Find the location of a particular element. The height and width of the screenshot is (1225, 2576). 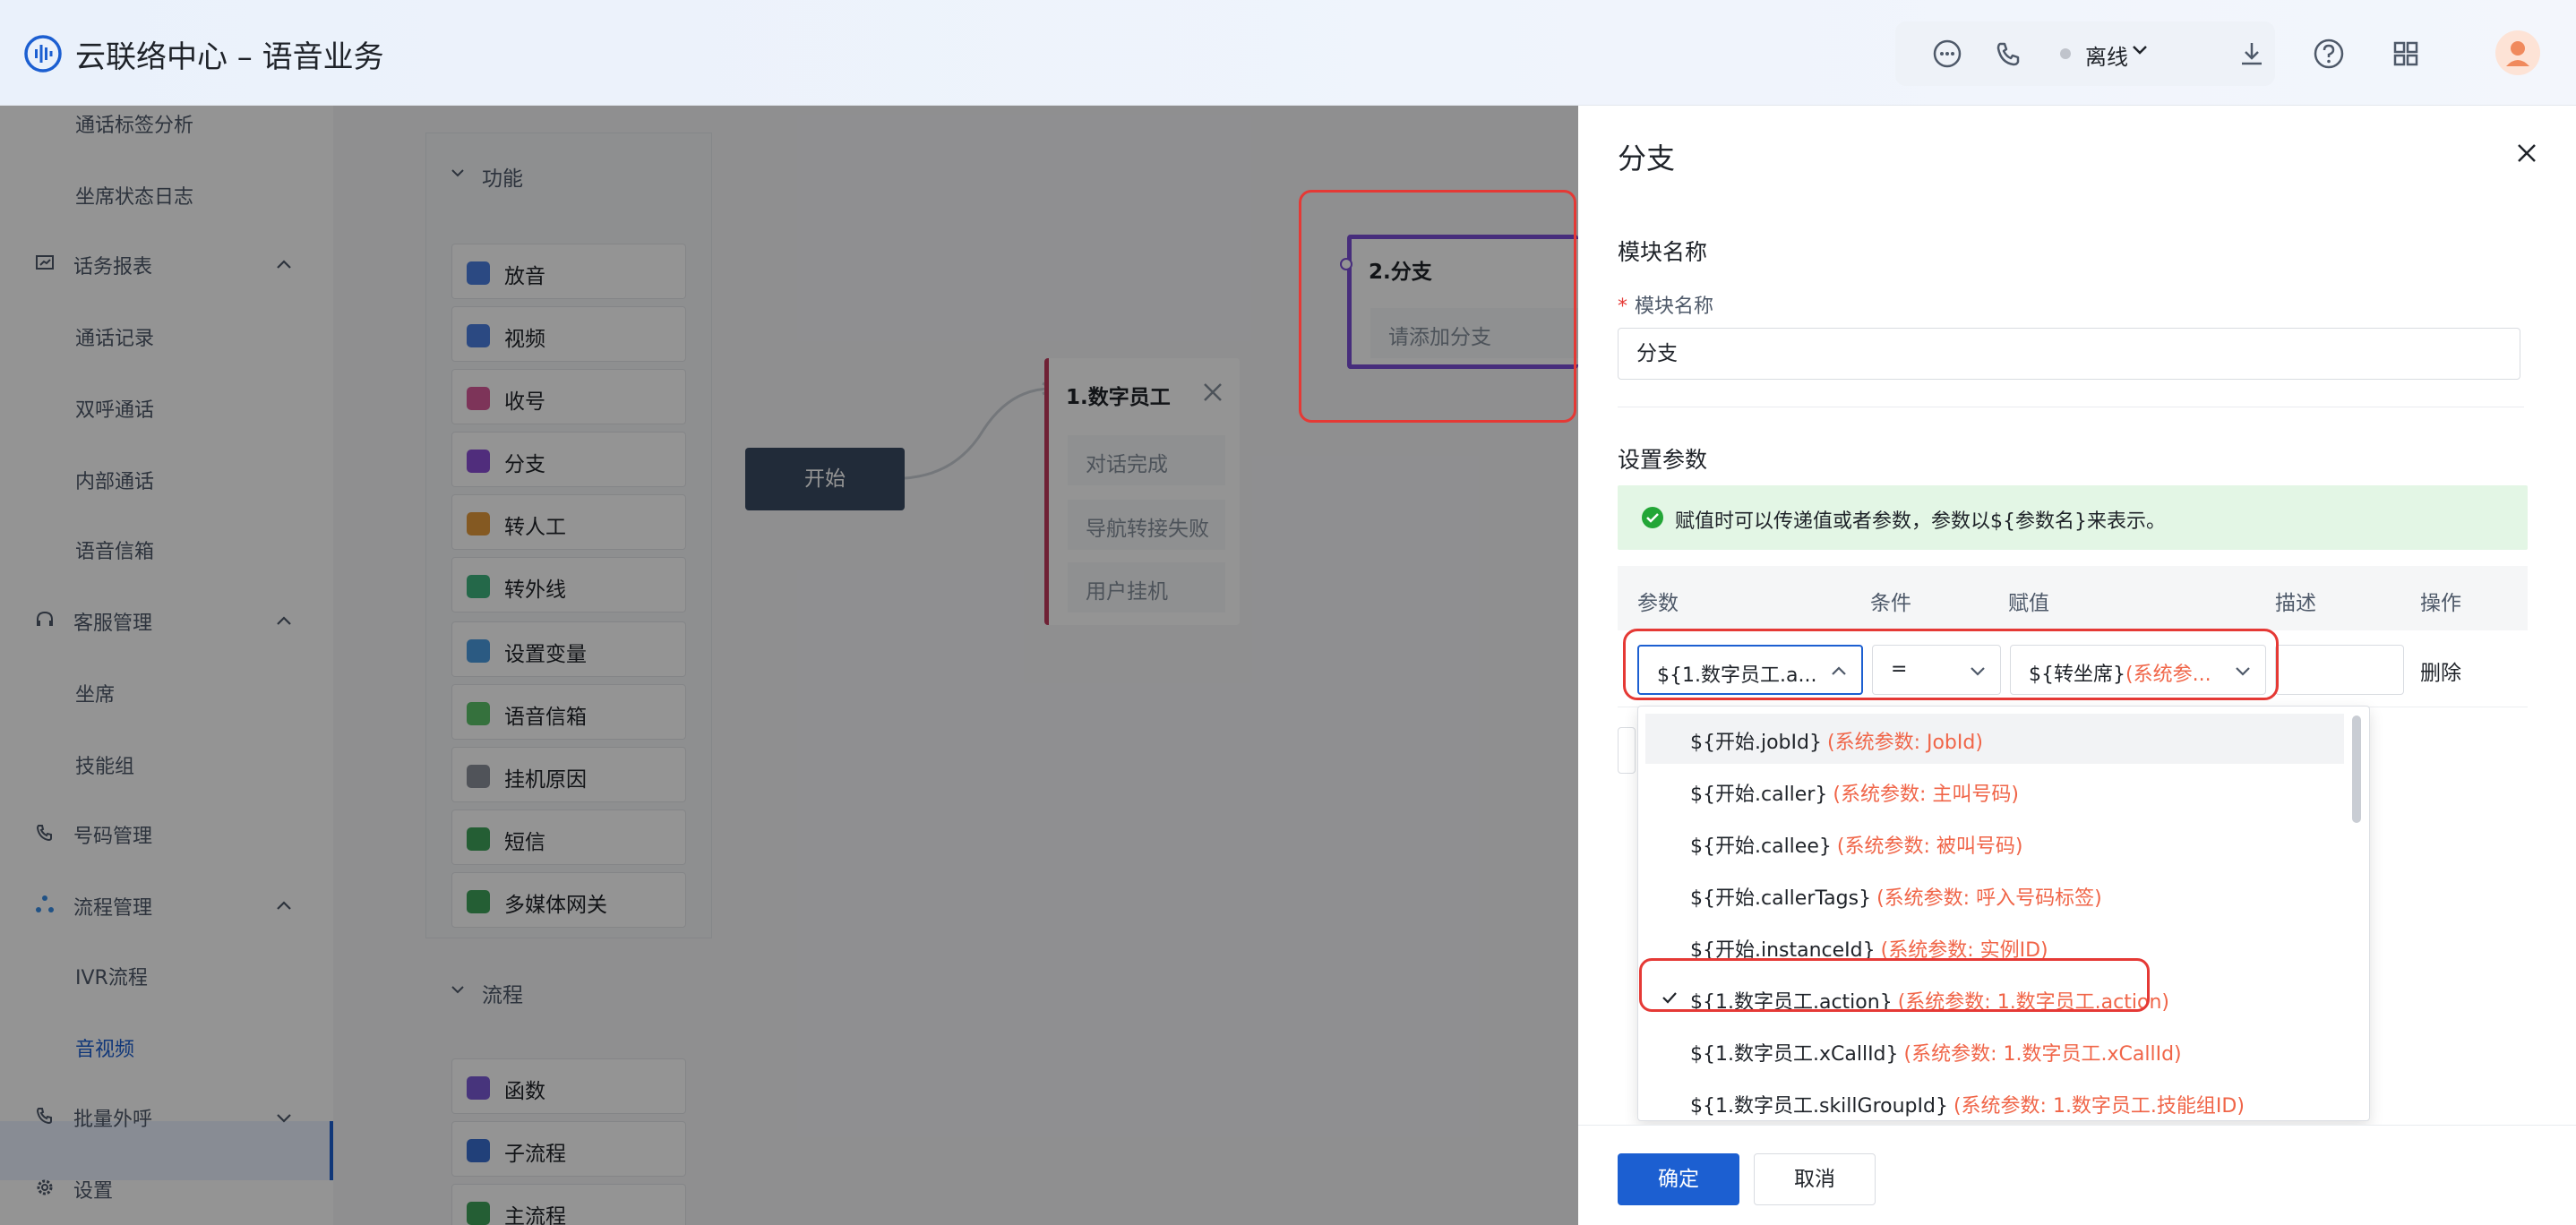

option-text: ${开始.callee} (系统参数: 被叫号码) is located at coordinates (1856, 844).